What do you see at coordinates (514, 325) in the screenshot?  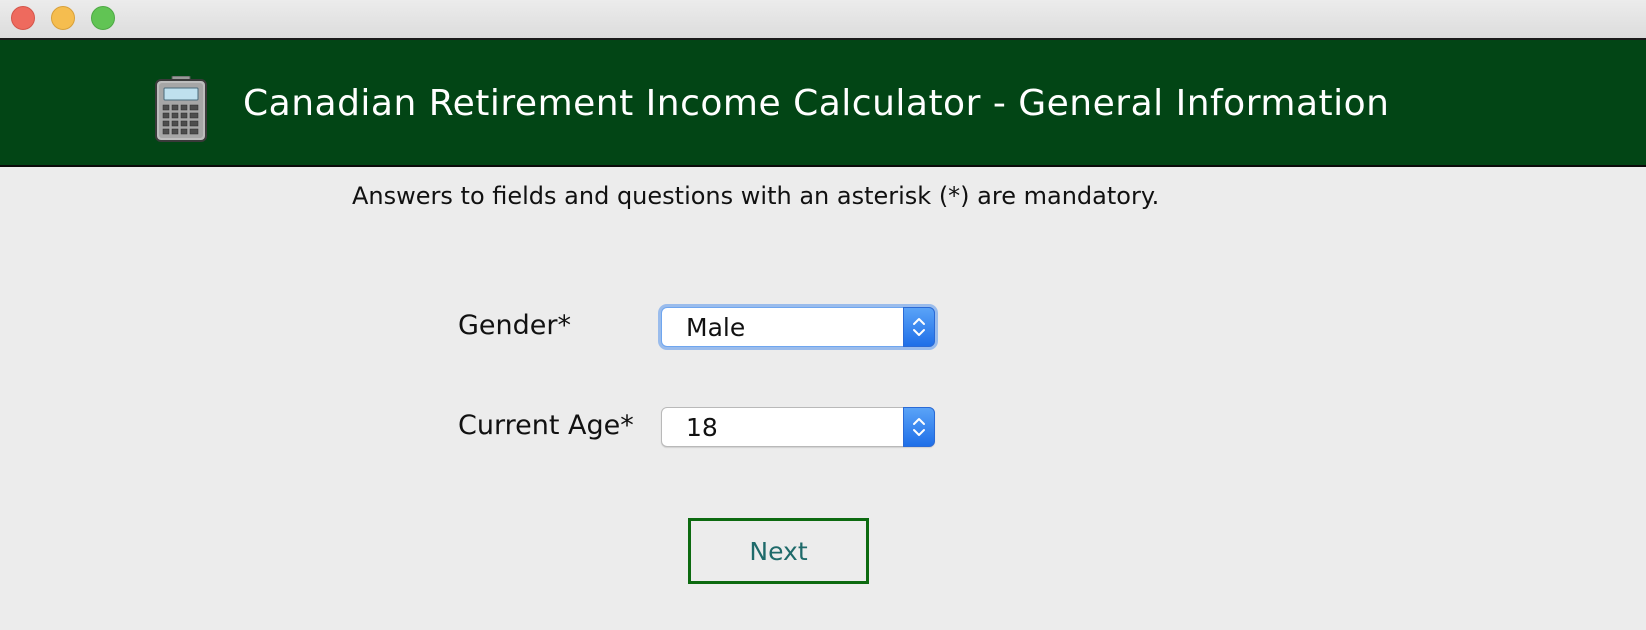 I see `gender-label: Gender*` at bounding box center [514, 325].